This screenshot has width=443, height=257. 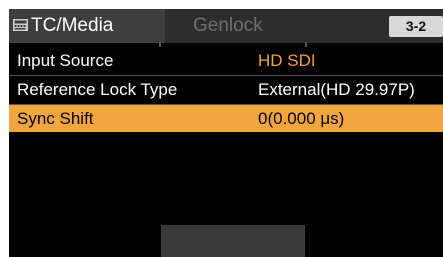 What do you see at coordinates (226, 118) in the screenshot?
I see `menu-row-sync-shift: Sync Shift 0(0.000 μs)` at bounding box center [226, 118].